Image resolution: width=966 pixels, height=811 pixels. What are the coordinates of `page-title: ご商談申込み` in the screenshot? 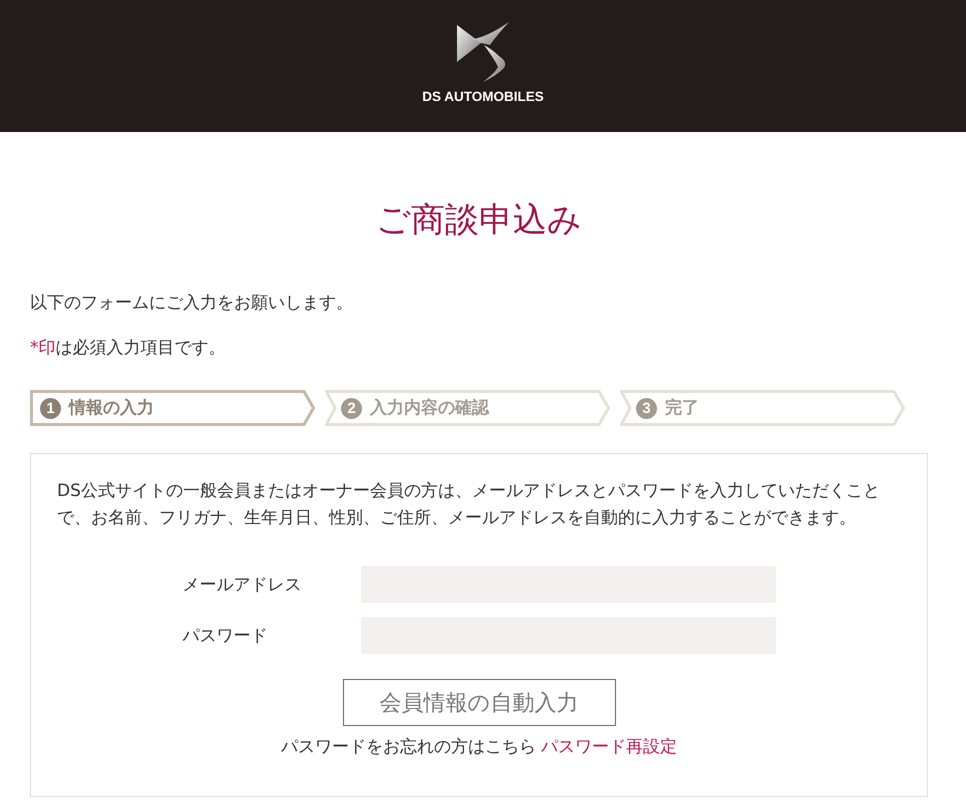 It's located at (479, 220).